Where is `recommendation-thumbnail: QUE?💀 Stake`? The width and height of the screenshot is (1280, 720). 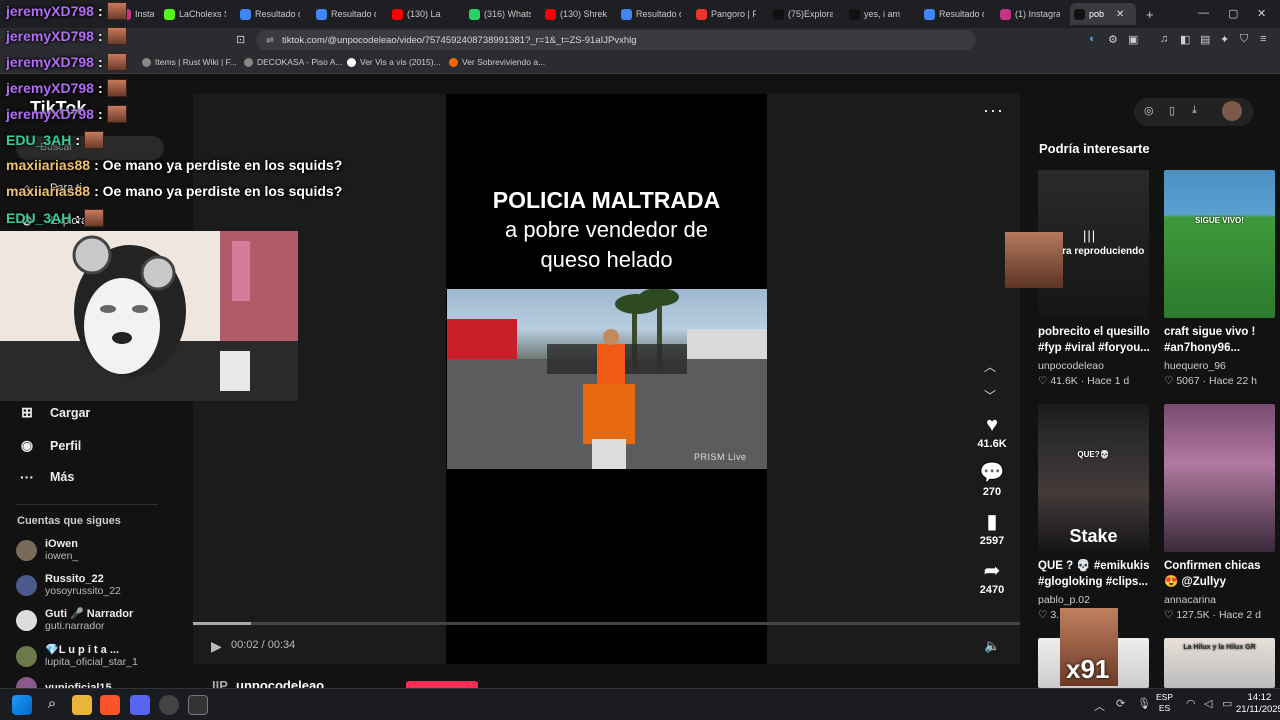
recommendation-thumbnail: QUE?💀 Stake is located at coordinates (1093, 478).